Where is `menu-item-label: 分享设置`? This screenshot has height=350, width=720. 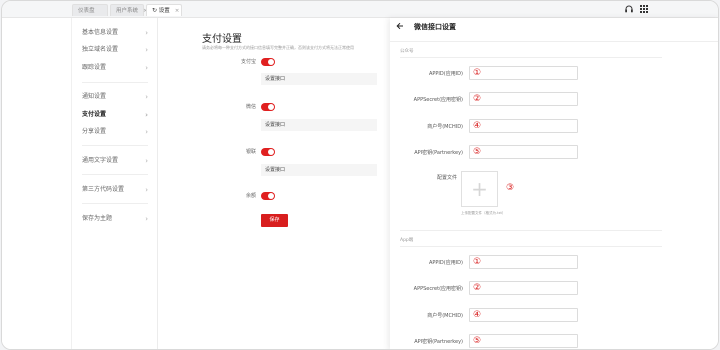 menu-item-label: 分享设置 is located at coordinates (94, 131).